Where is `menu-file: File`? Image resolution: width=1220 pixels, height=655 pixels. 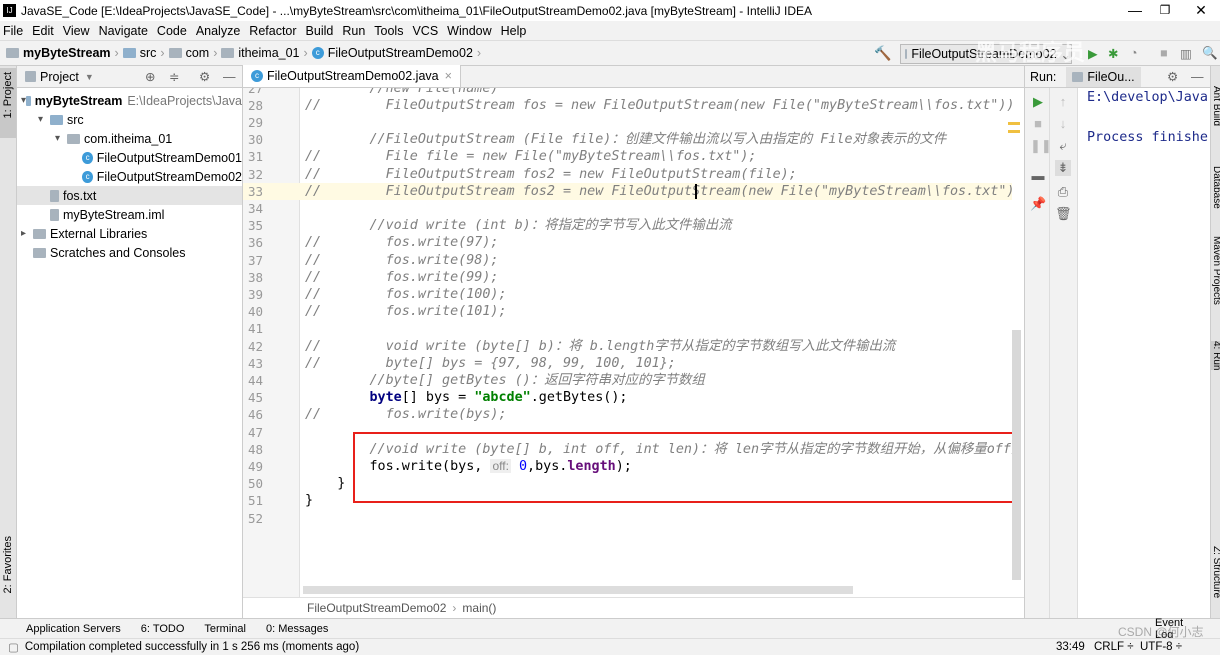
menu-file: File is located at coordinates (13, 31).